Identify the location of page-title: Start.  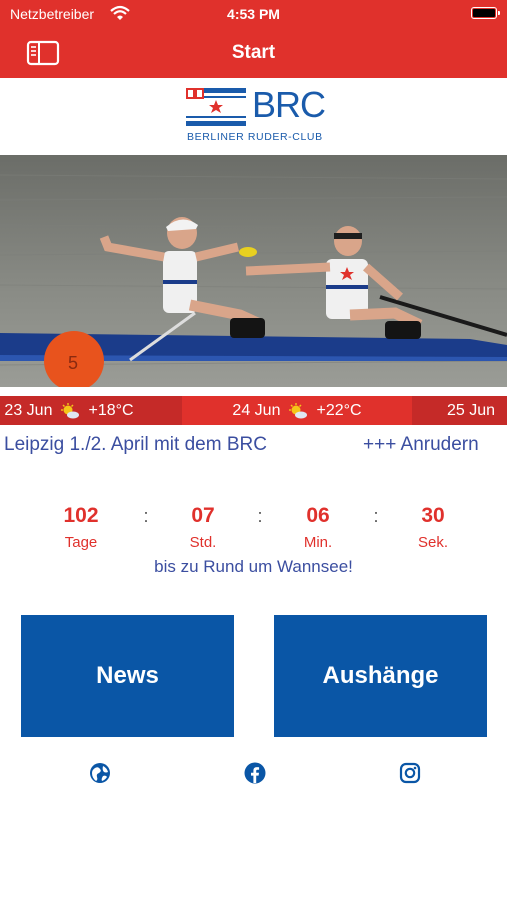
(253, 52).